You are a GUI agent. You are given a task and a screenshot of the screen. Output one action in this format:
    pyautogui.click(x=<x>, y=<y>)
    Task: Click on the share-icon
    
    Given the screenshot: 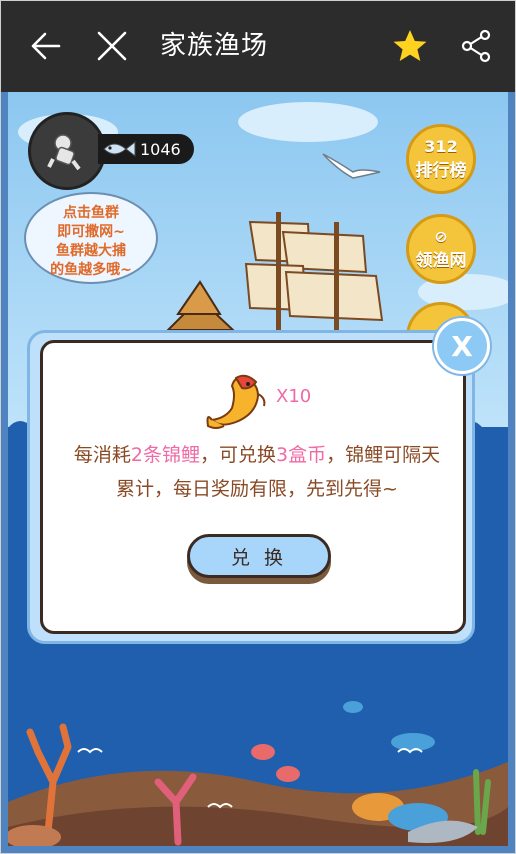 What is the action you would take?
    pyautogui.click(x=476, y=46)
    